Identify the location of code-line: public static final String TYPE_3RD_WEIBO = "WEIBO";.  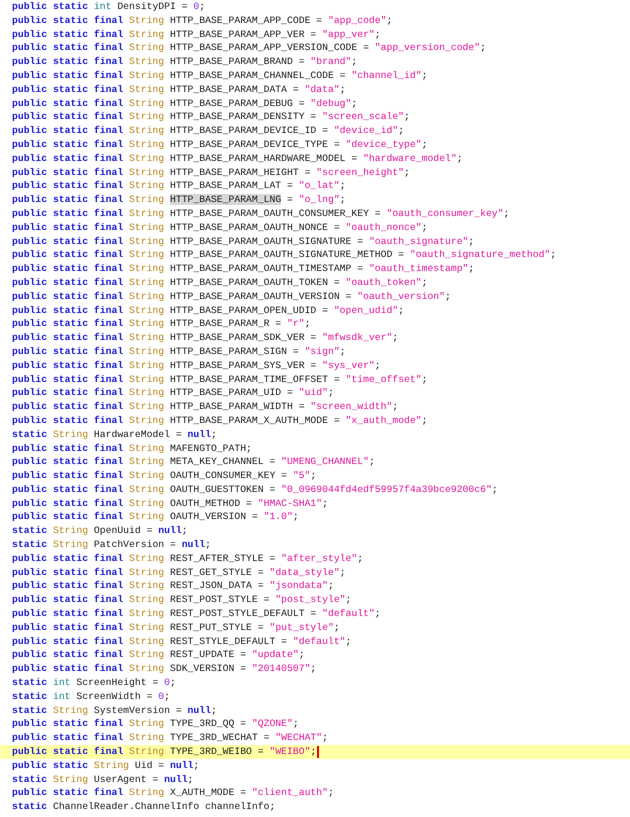
(164, 752).